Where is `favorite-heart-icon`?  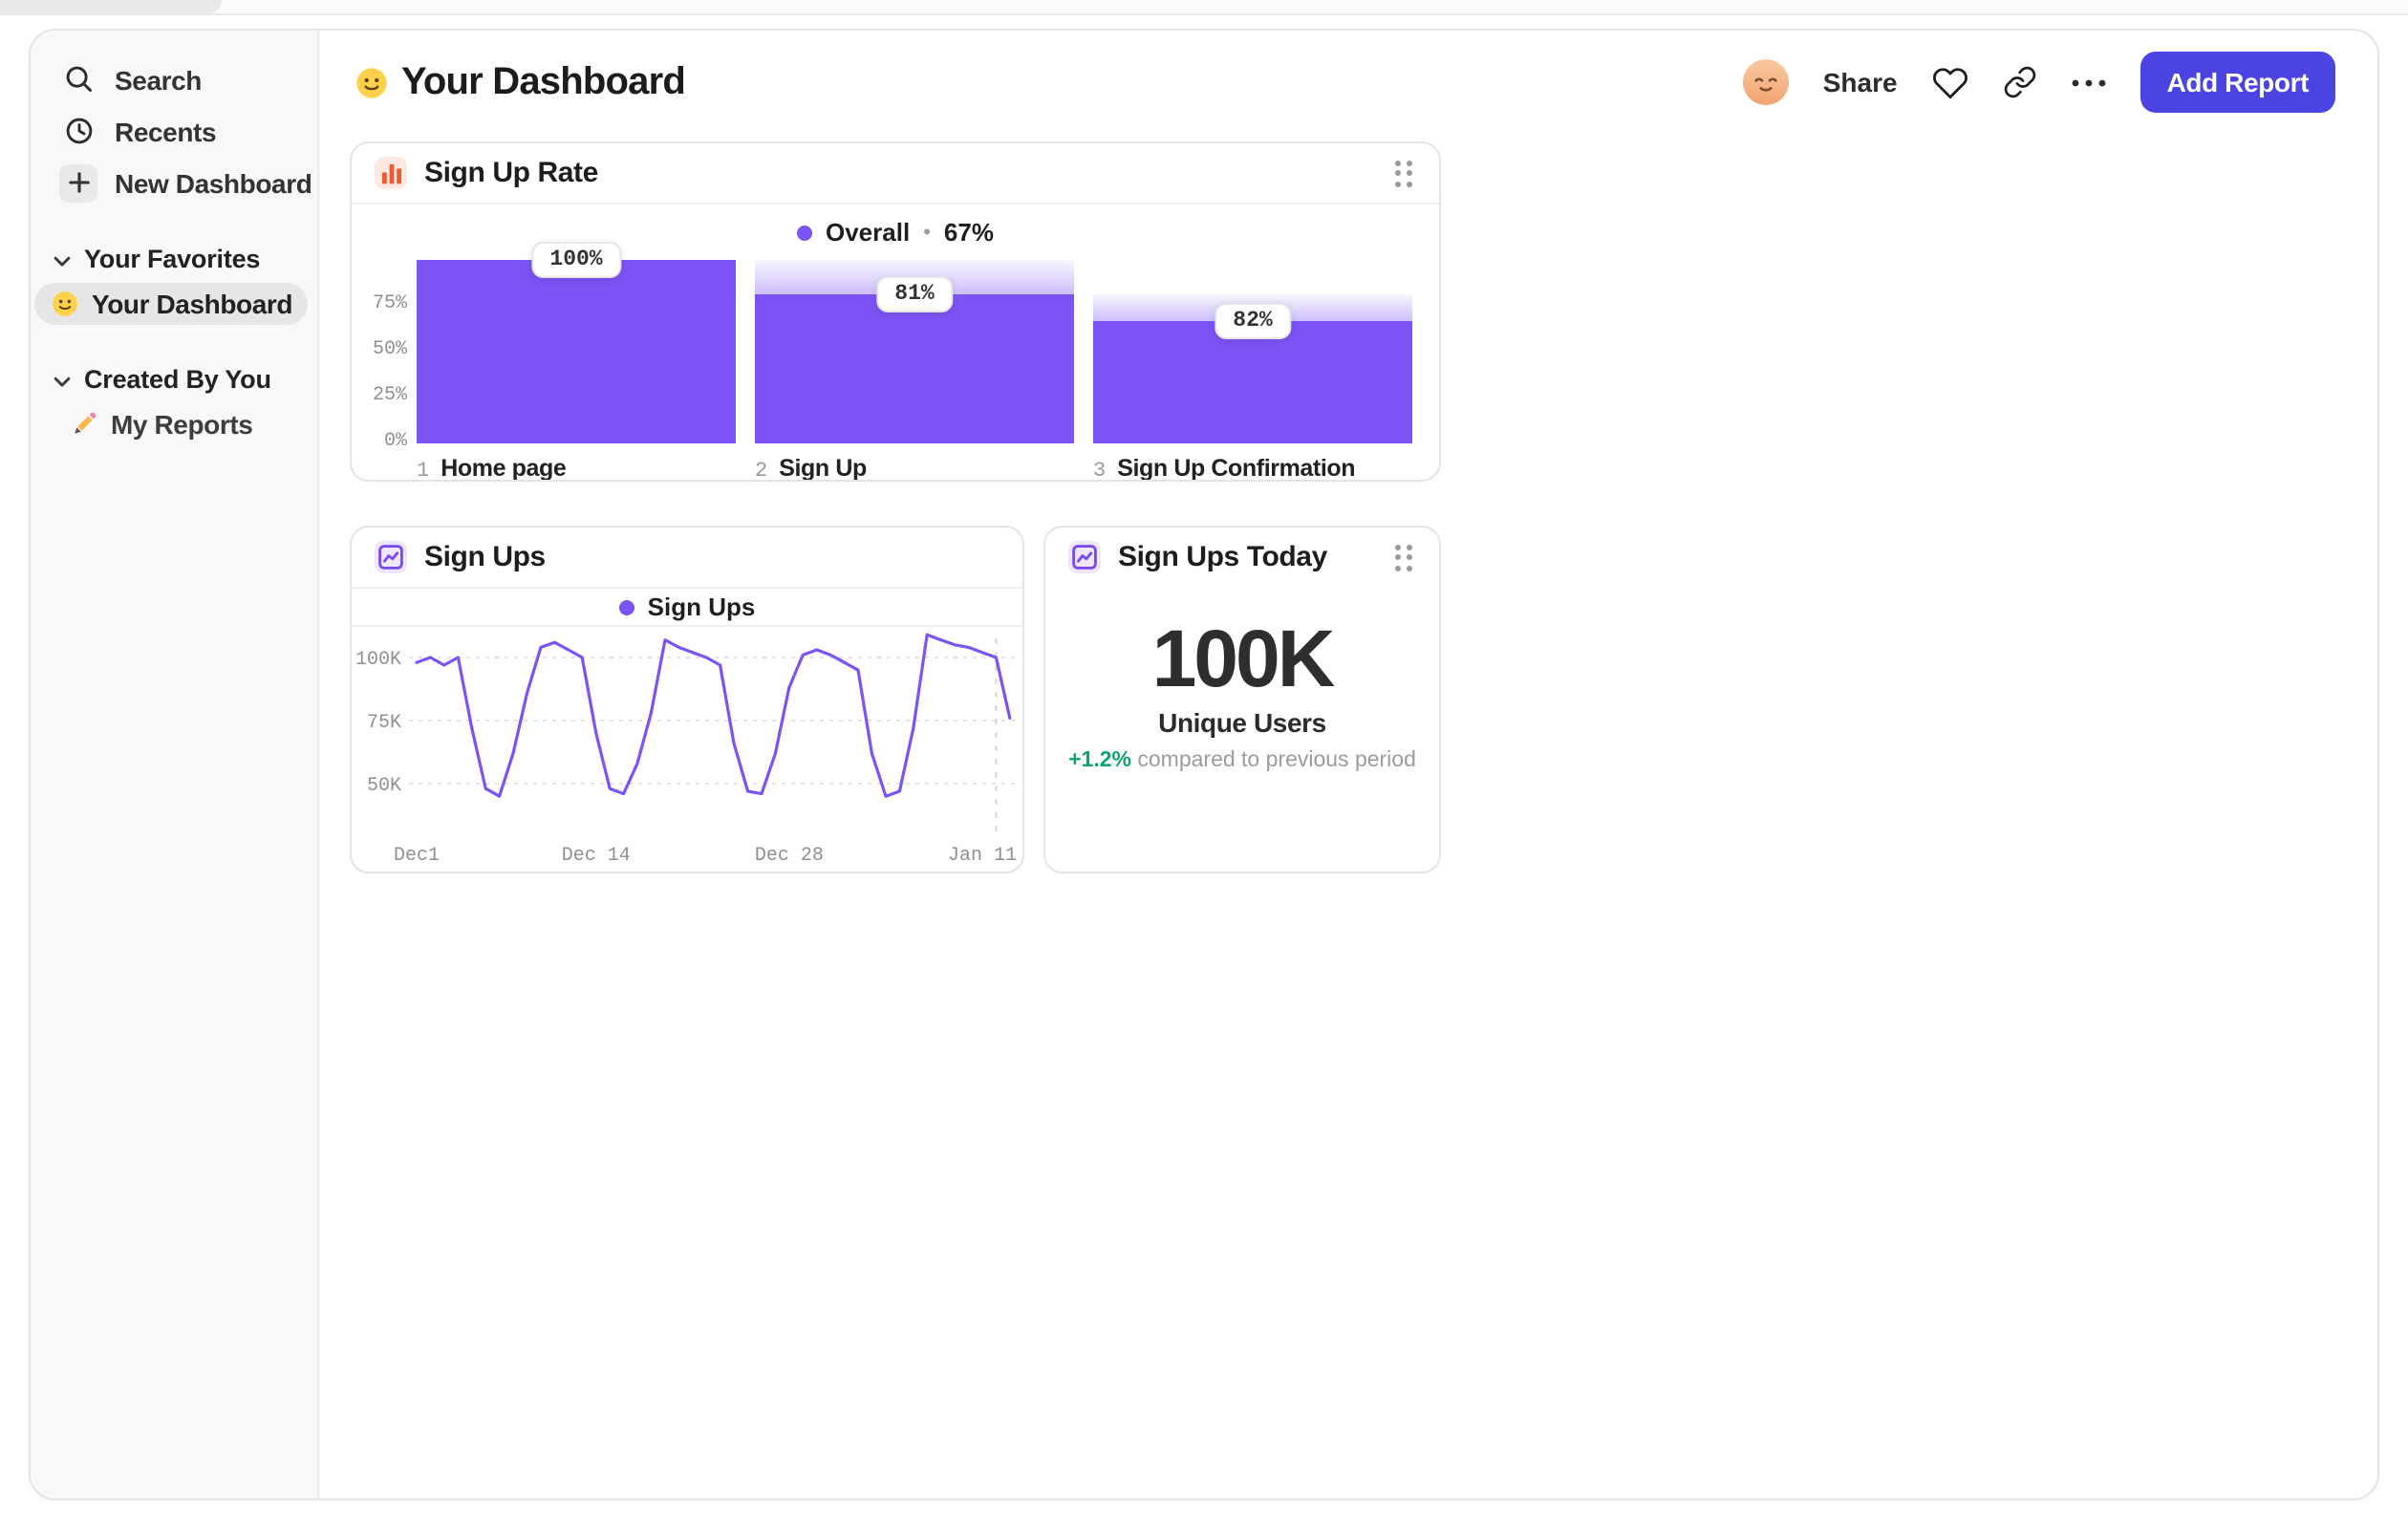
favorite-heart-icon is located at coordinates (1950, 82).